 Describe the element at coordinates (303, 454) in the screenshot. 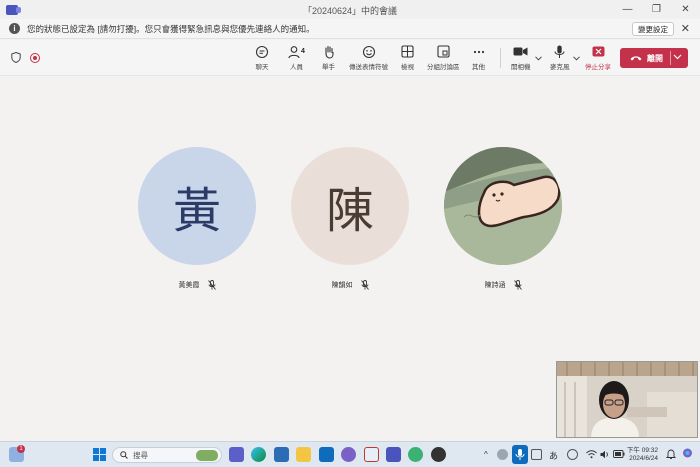

I see `file-explorer-icon` at that location.